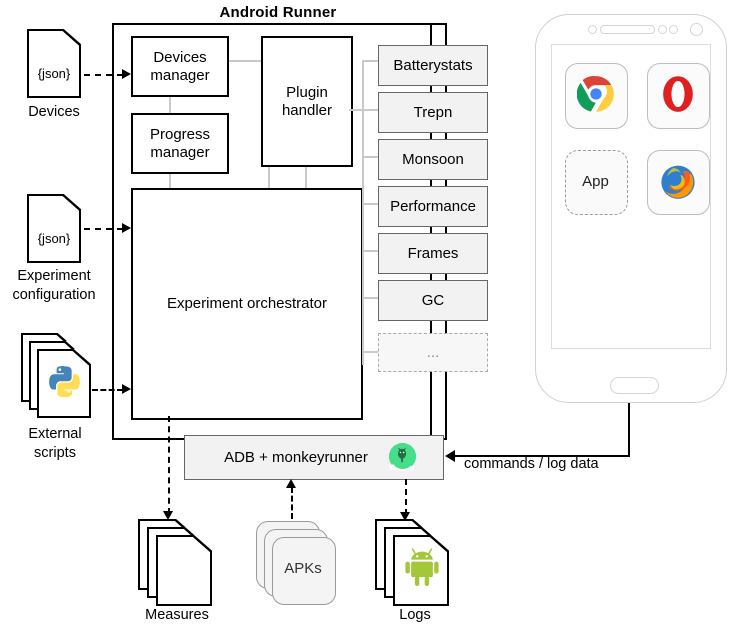  Describe the element at coordinates (180, 143) in the screenshot. I see `module-progress-manager: Progress manager` at that location.